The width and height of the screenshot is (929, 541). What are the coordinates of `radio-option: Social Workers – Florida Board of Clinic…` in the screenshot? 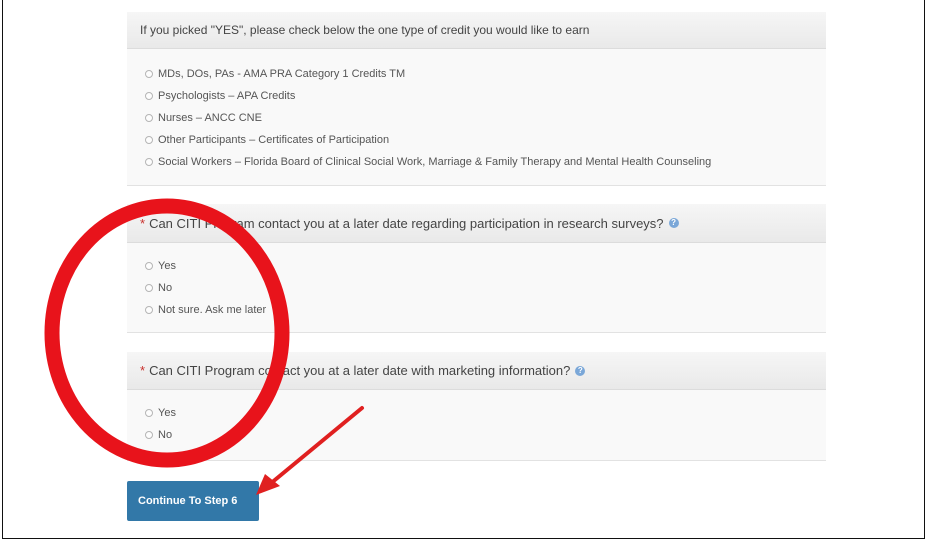 It's located at (485, 162).